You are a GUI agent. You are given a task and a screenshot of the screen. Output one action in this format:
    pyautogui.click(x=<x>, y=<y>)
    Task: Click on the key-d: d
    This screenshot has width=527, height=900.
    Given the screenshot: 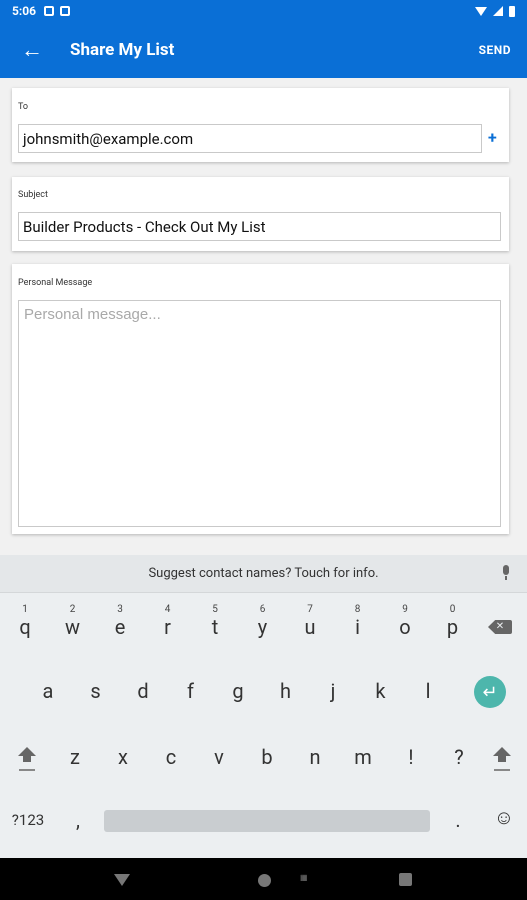 What is the action you would take?
    pyautogui.click(x=143, y=691)
    